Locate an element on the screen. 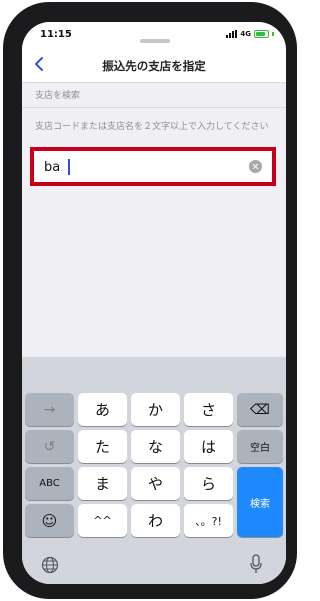 This screenshot has width=320, height=601. branch-search-input is located at coordinates (141, 167).